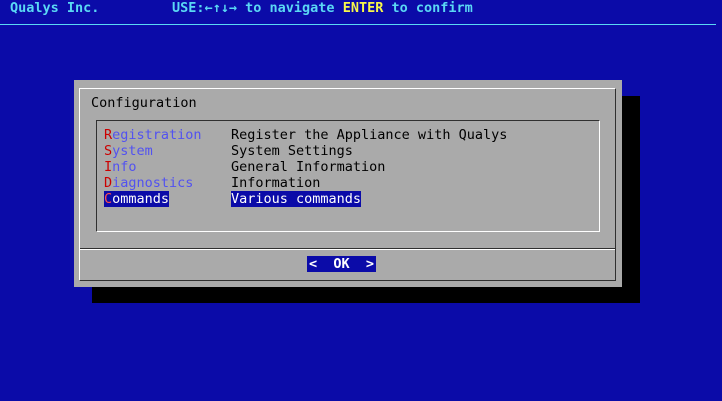 The width and height of the screenshot is (722, 401). What do you see at coordinates (144, 103) in the screenshot?
I see `dialog-title: Configuration` at bounding box center [144, 103].